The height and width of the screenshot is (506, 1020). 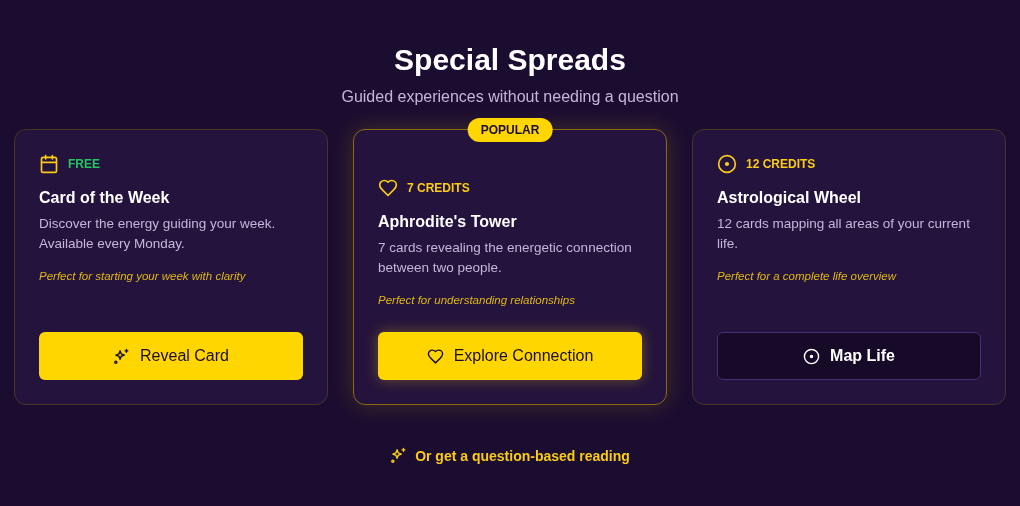 What do you see at coordinates (438, 188) in the screenshot?
I see `price-label: 7 CREDITS` at bounding box center [438, 188].